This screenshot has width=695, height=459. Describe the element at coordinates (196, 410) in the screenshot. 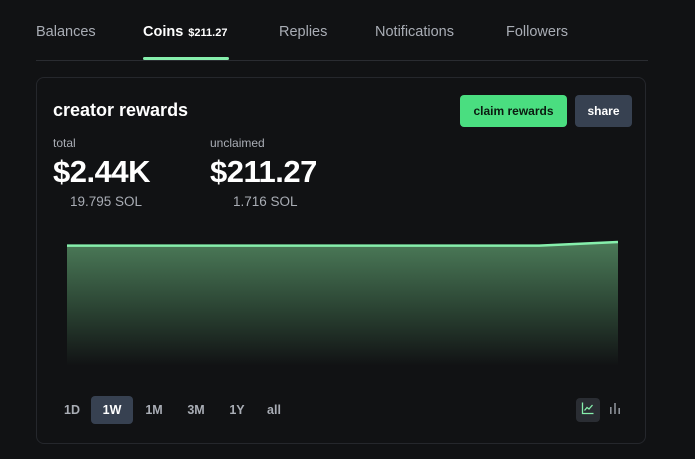

I see `range-3m: 3M` at that location.